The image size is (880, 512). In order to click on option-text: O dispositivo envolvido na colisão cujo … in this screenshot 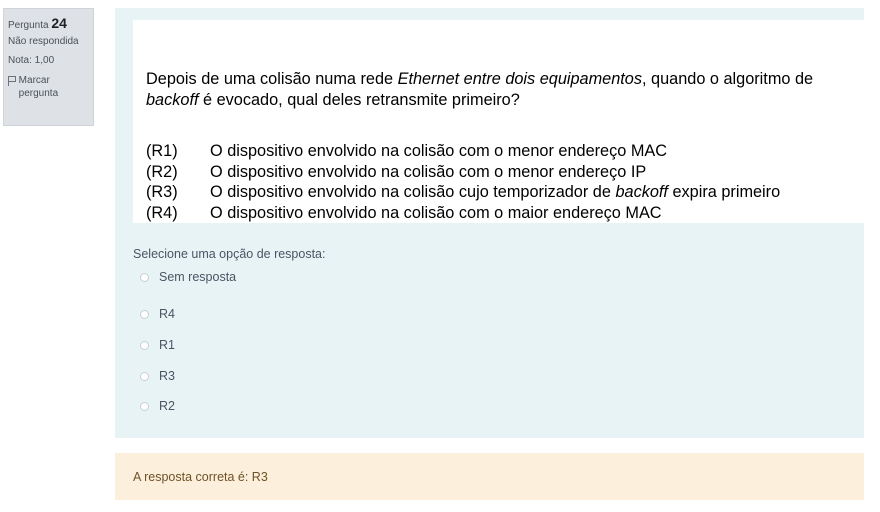, I will do `click(495, 192)`.